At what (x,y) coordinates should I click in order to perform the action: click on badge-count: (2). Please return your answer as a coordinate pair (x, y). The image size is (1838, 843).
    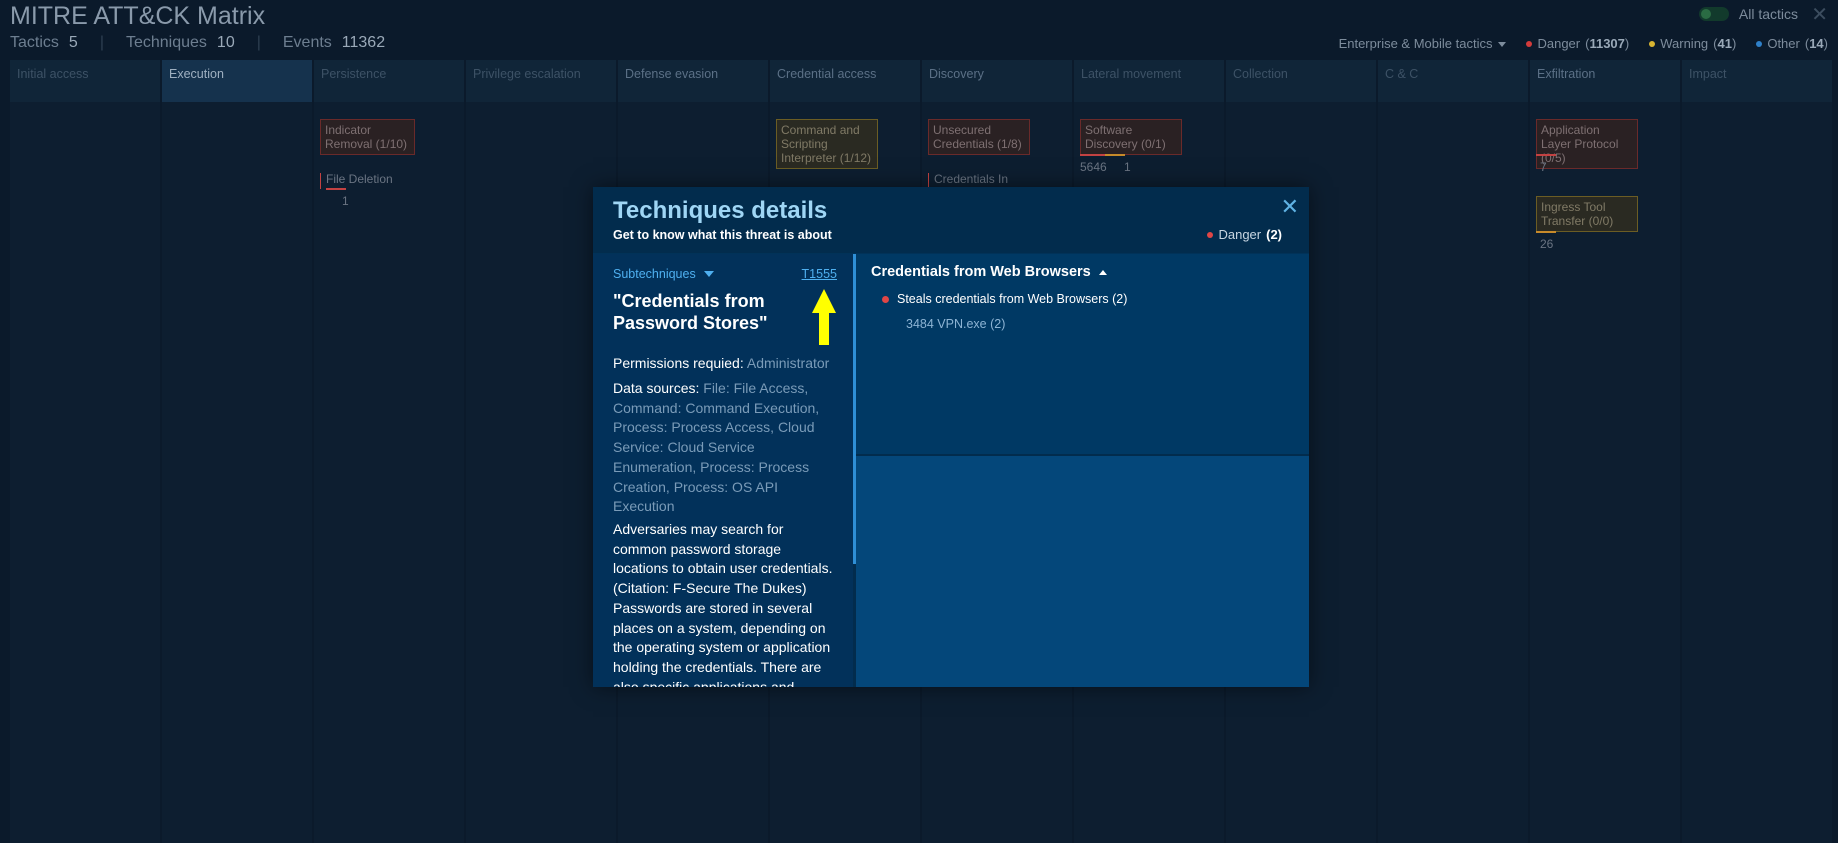
    Looking at the image, I should click on (1274, 234).